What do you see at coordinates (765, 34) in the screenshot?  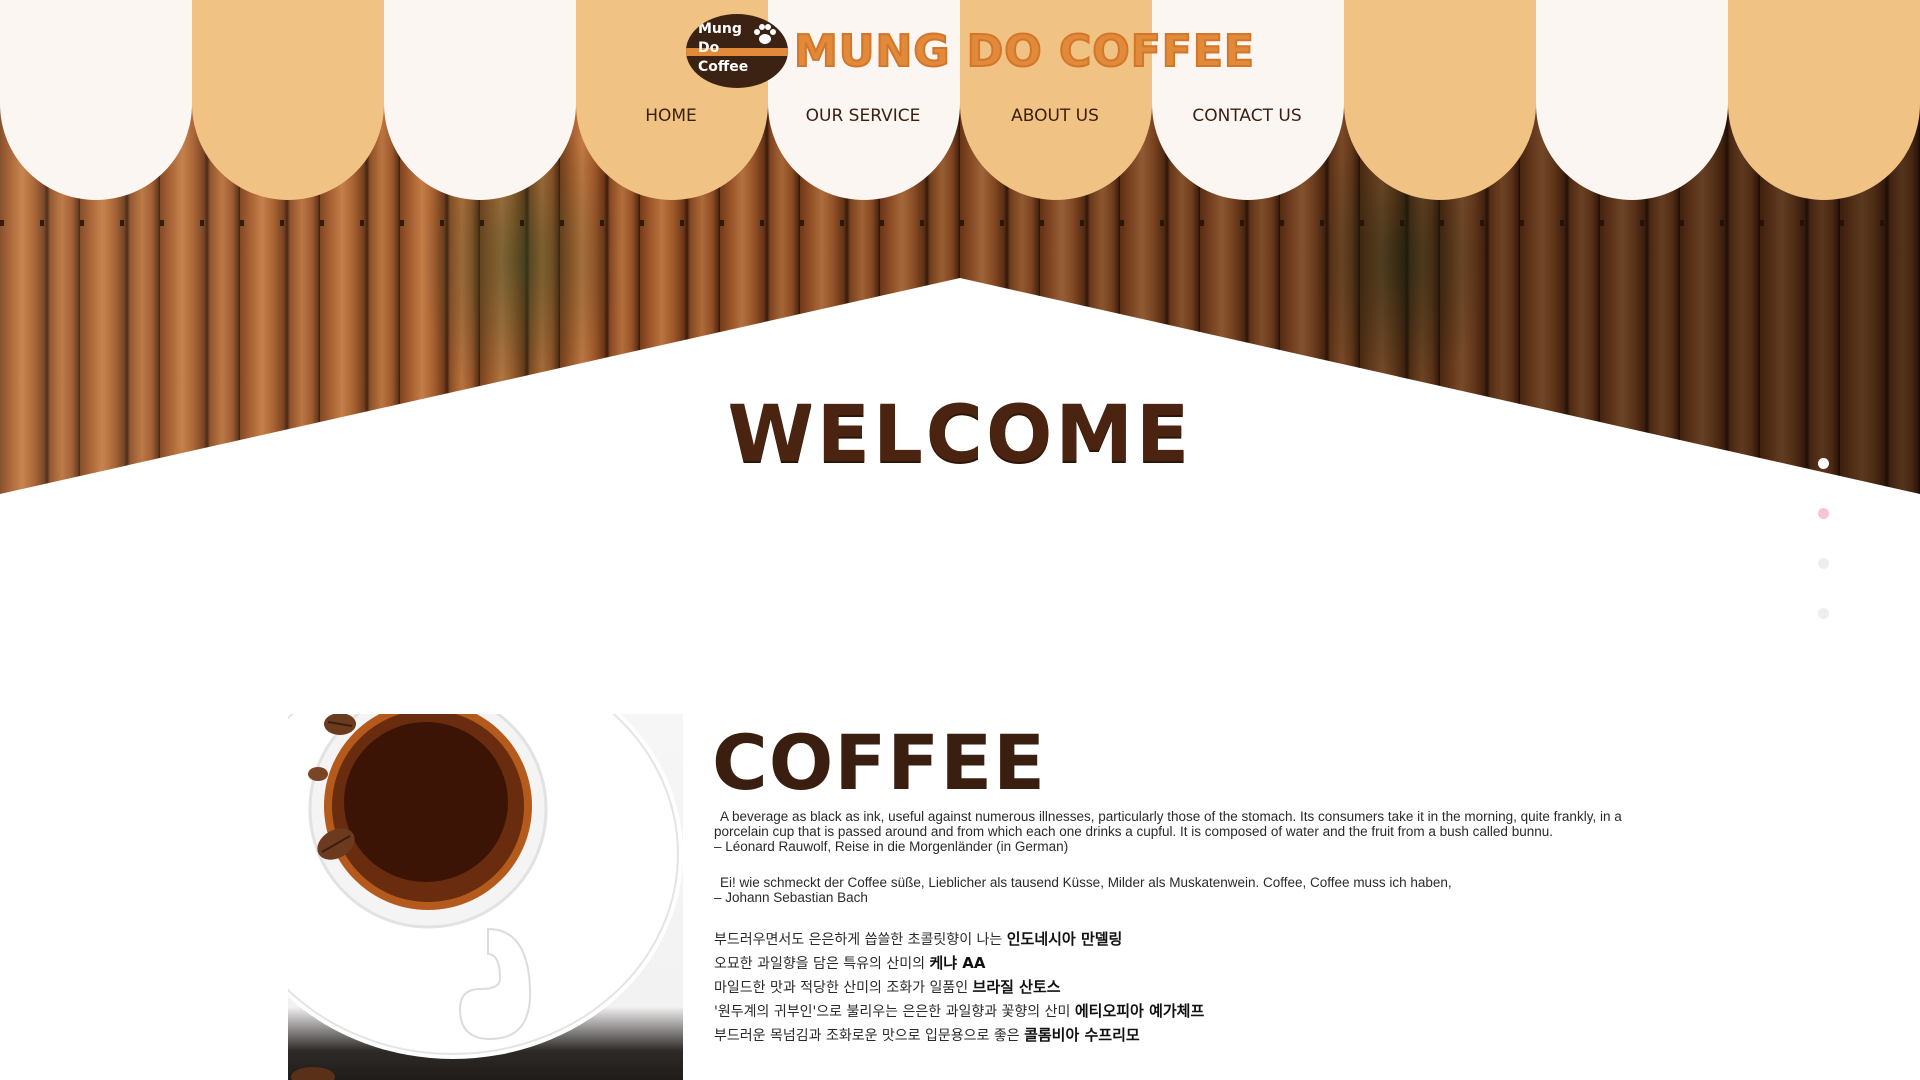 I see `paw-icon` at bounding box center [765, 34].